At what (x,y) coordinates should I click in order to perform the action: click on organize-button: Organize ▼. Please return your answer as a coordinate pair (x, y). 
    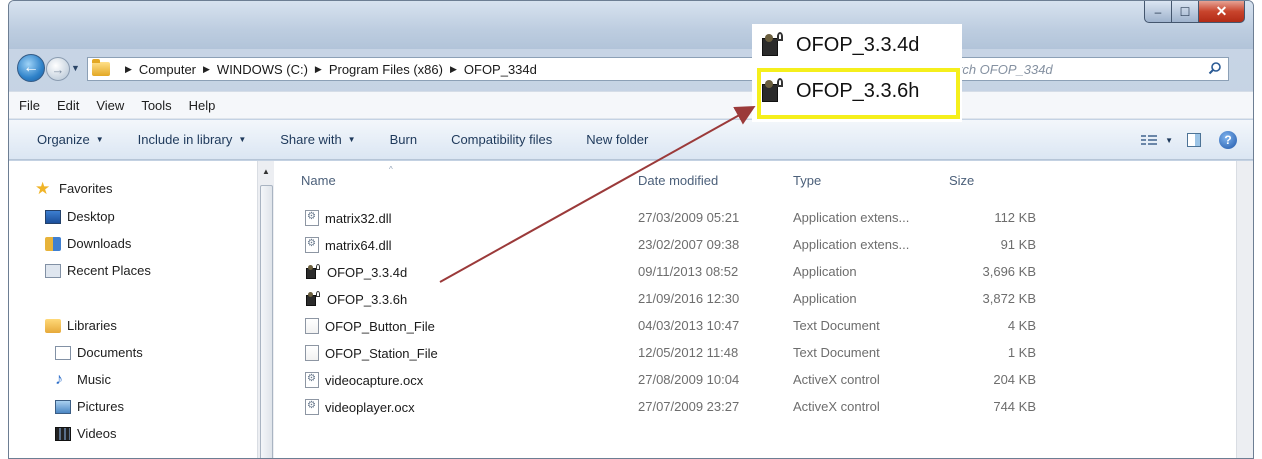
    Looking at the image, I should click on (70, 139).